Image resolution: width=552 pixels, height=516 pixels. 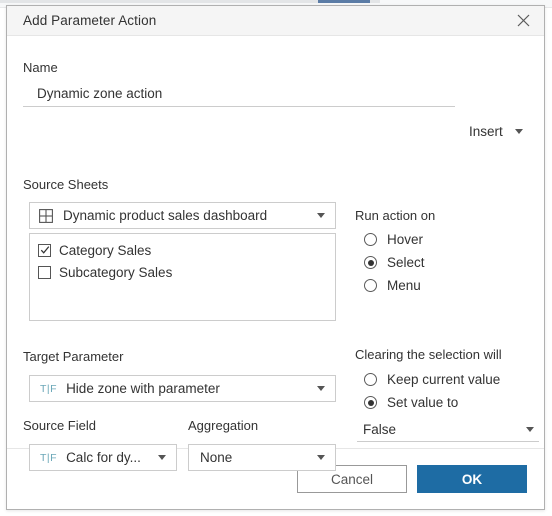 I want to click on aggregation-dropdown: None, so click(x=262, y=457).